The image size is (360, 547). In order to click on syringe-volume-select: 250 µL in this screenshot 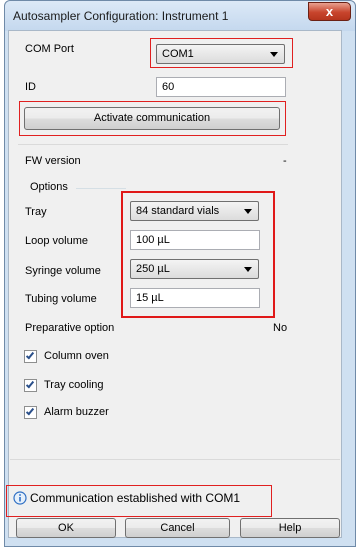, I will do `click(194, 269)`.